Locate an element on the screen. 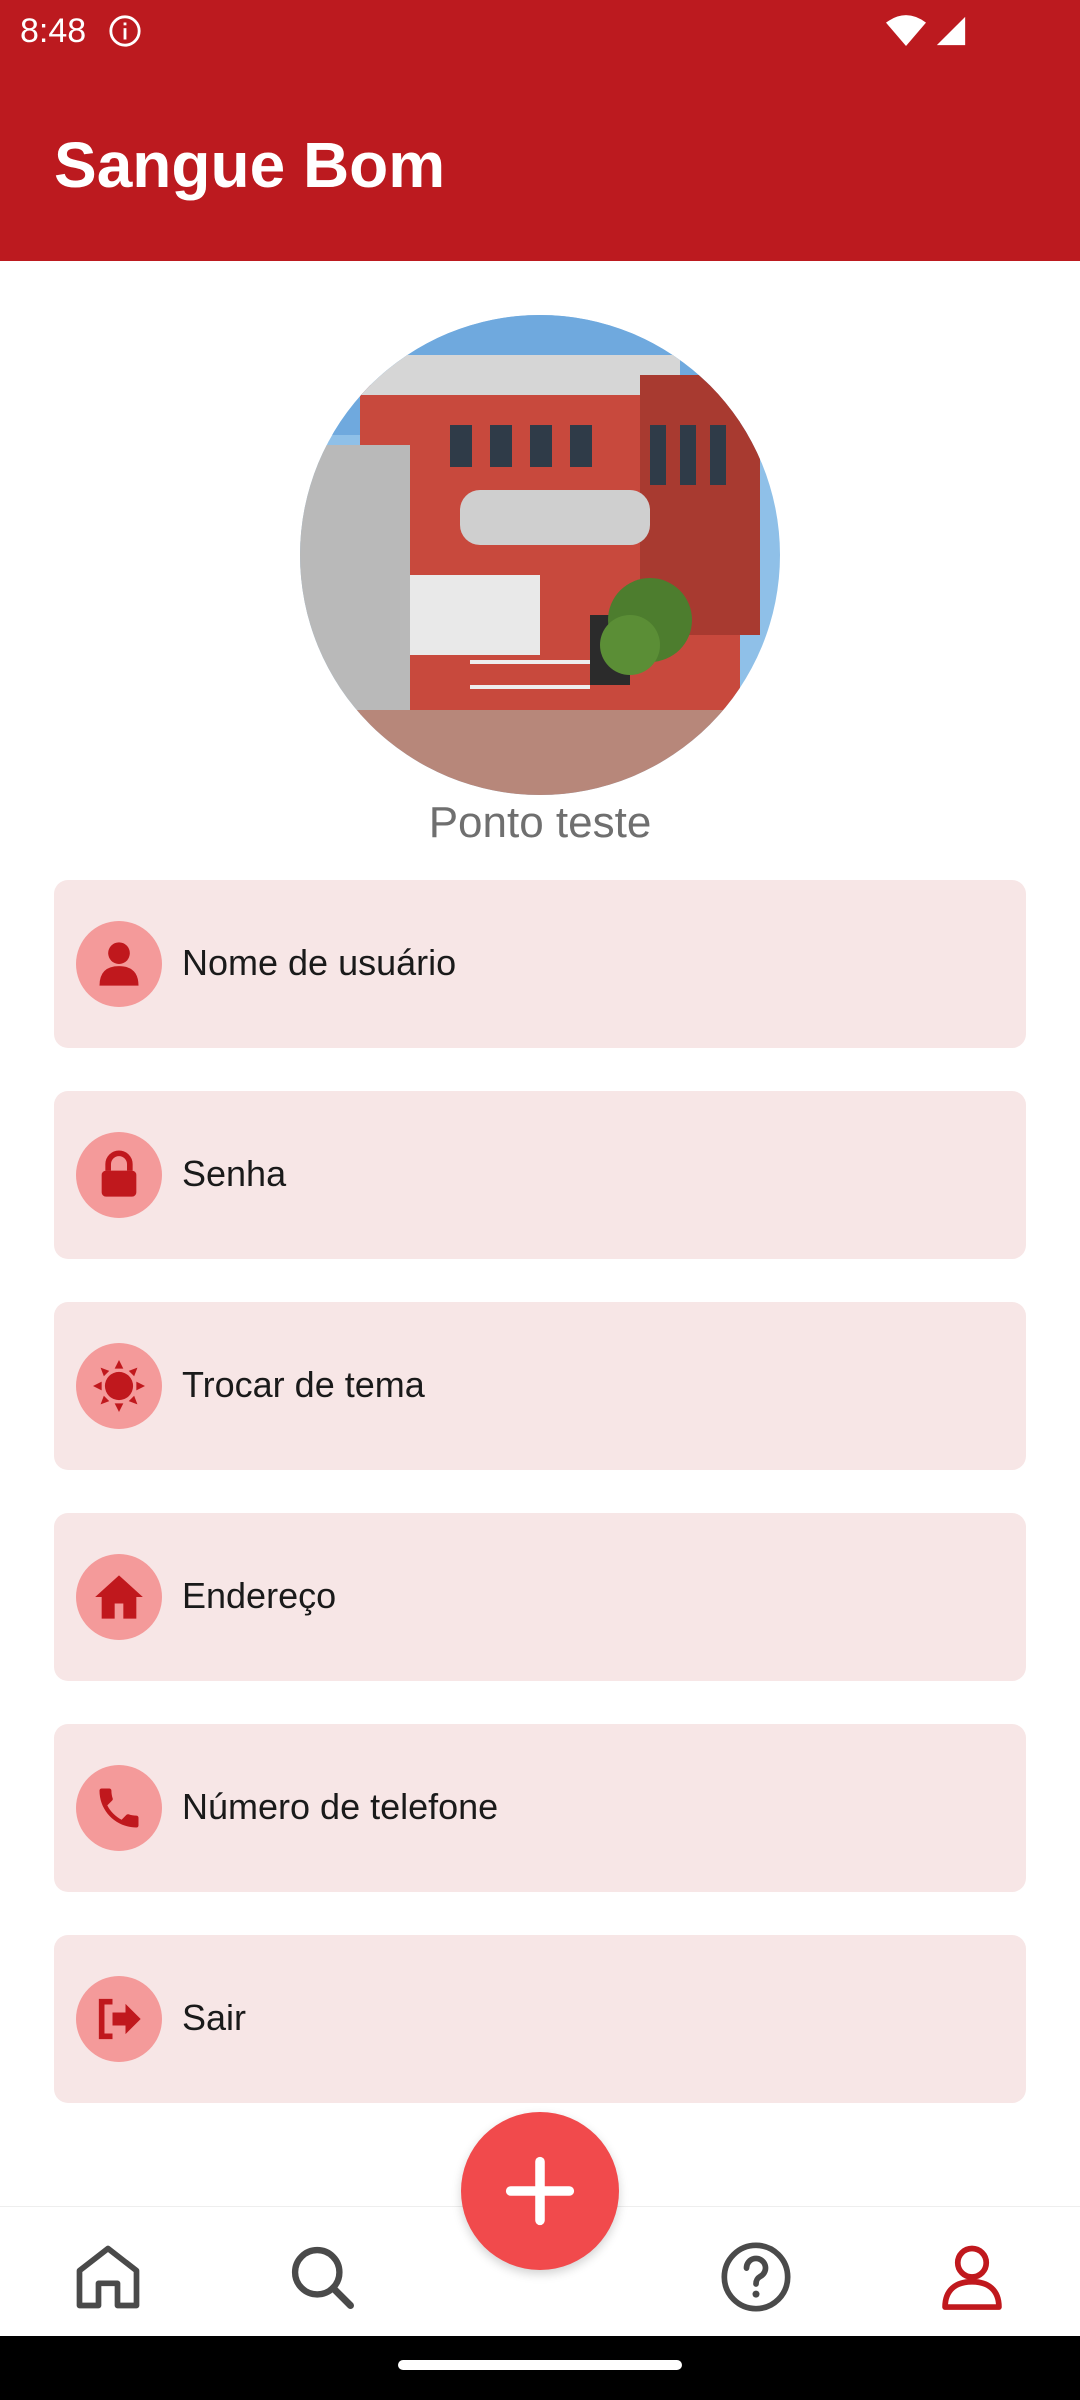 The height and width of the screenshot is (2400, 1080). nav-search is located at coordinates (322, 2277).